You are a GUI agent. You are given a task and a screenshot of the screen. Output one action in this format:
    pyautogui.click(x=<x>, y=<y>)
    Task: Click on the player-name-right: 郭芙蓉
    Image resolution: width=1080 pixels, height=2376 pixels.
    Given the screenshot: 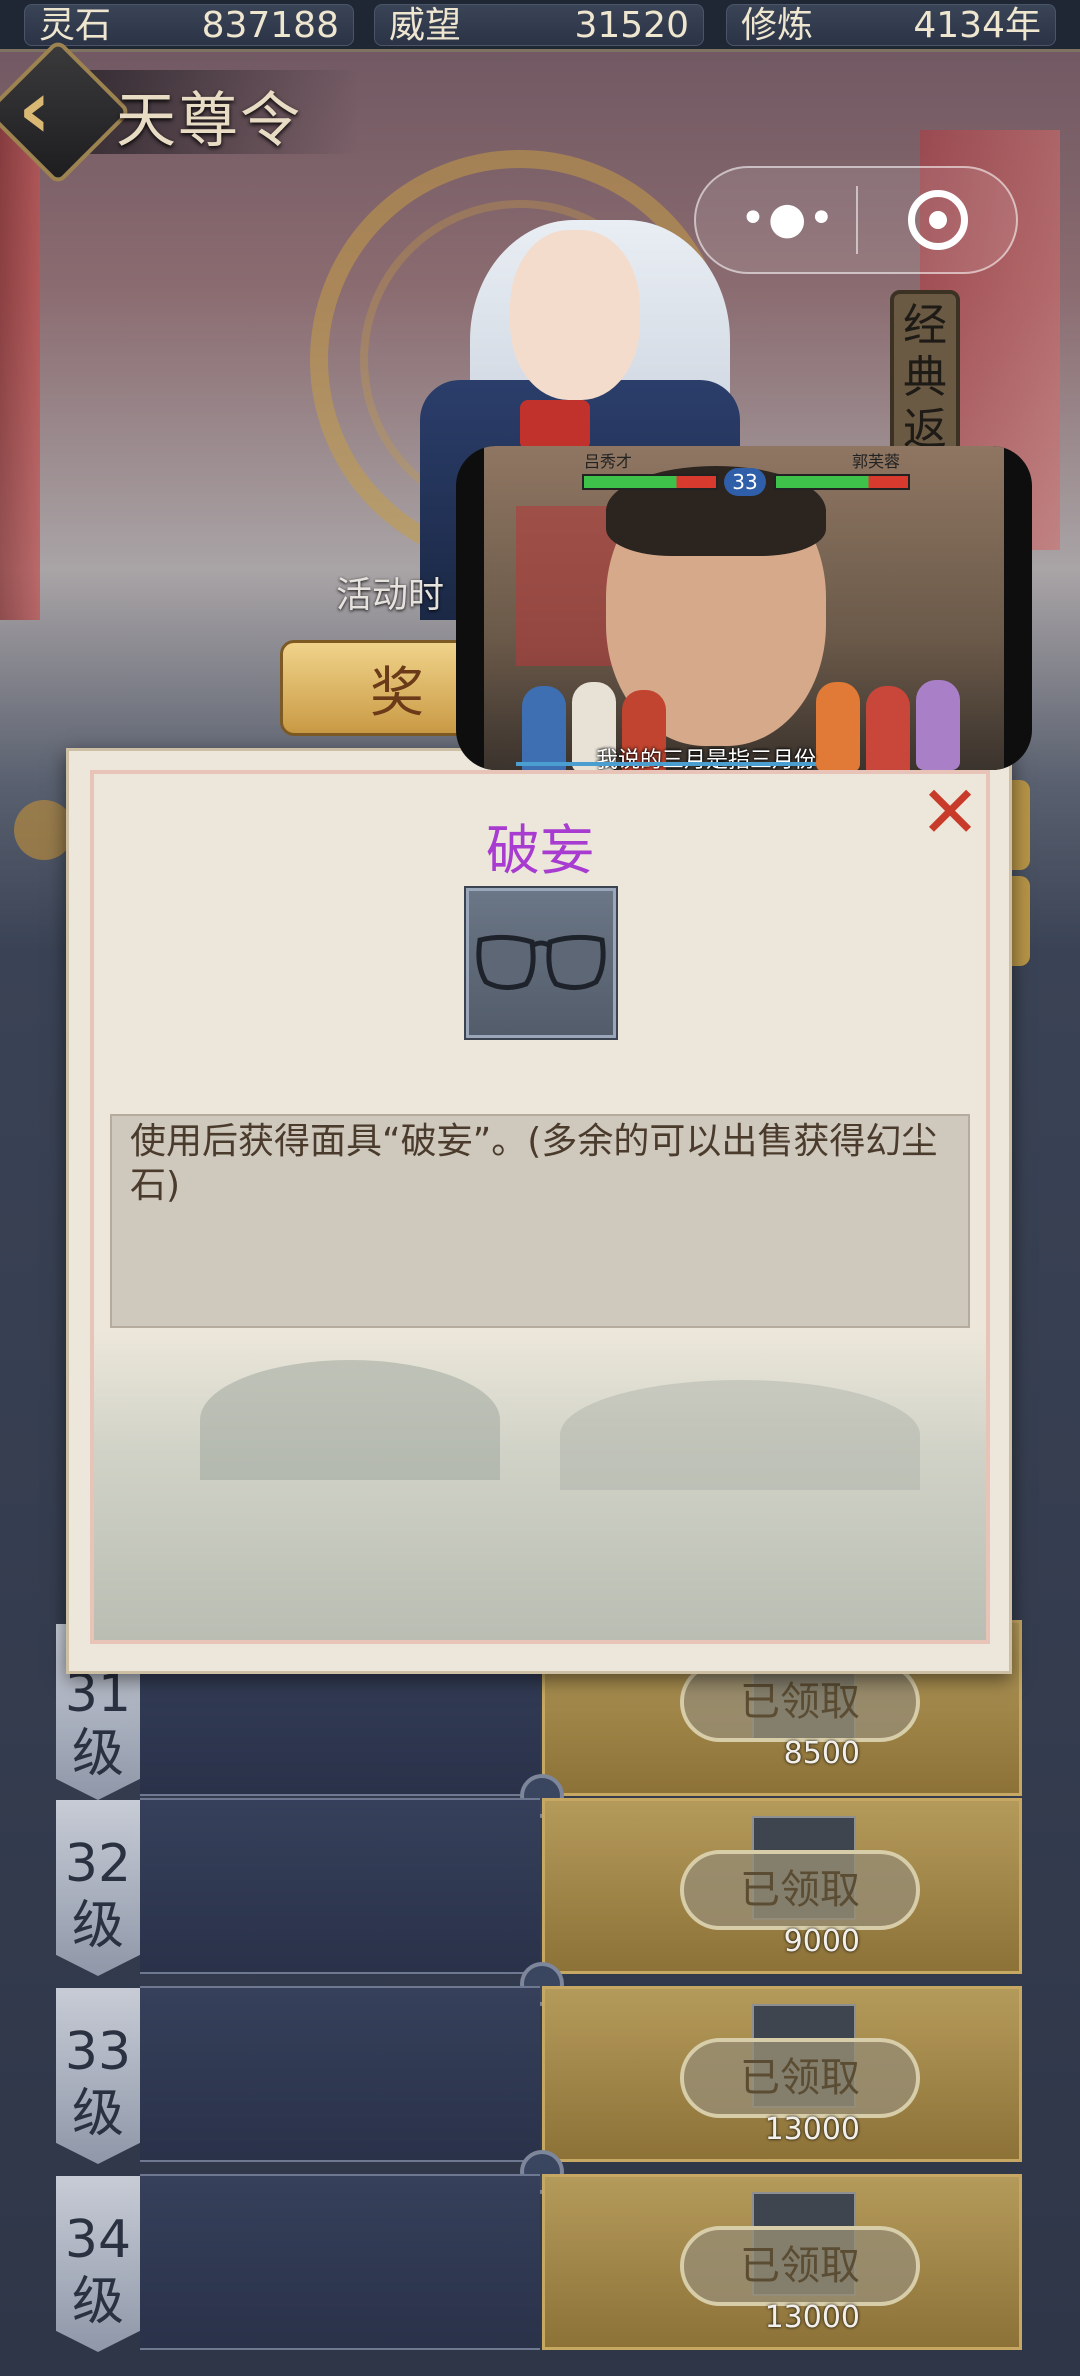 What is the action you would take?
    pyautogui.click(x=876, y=461)
    